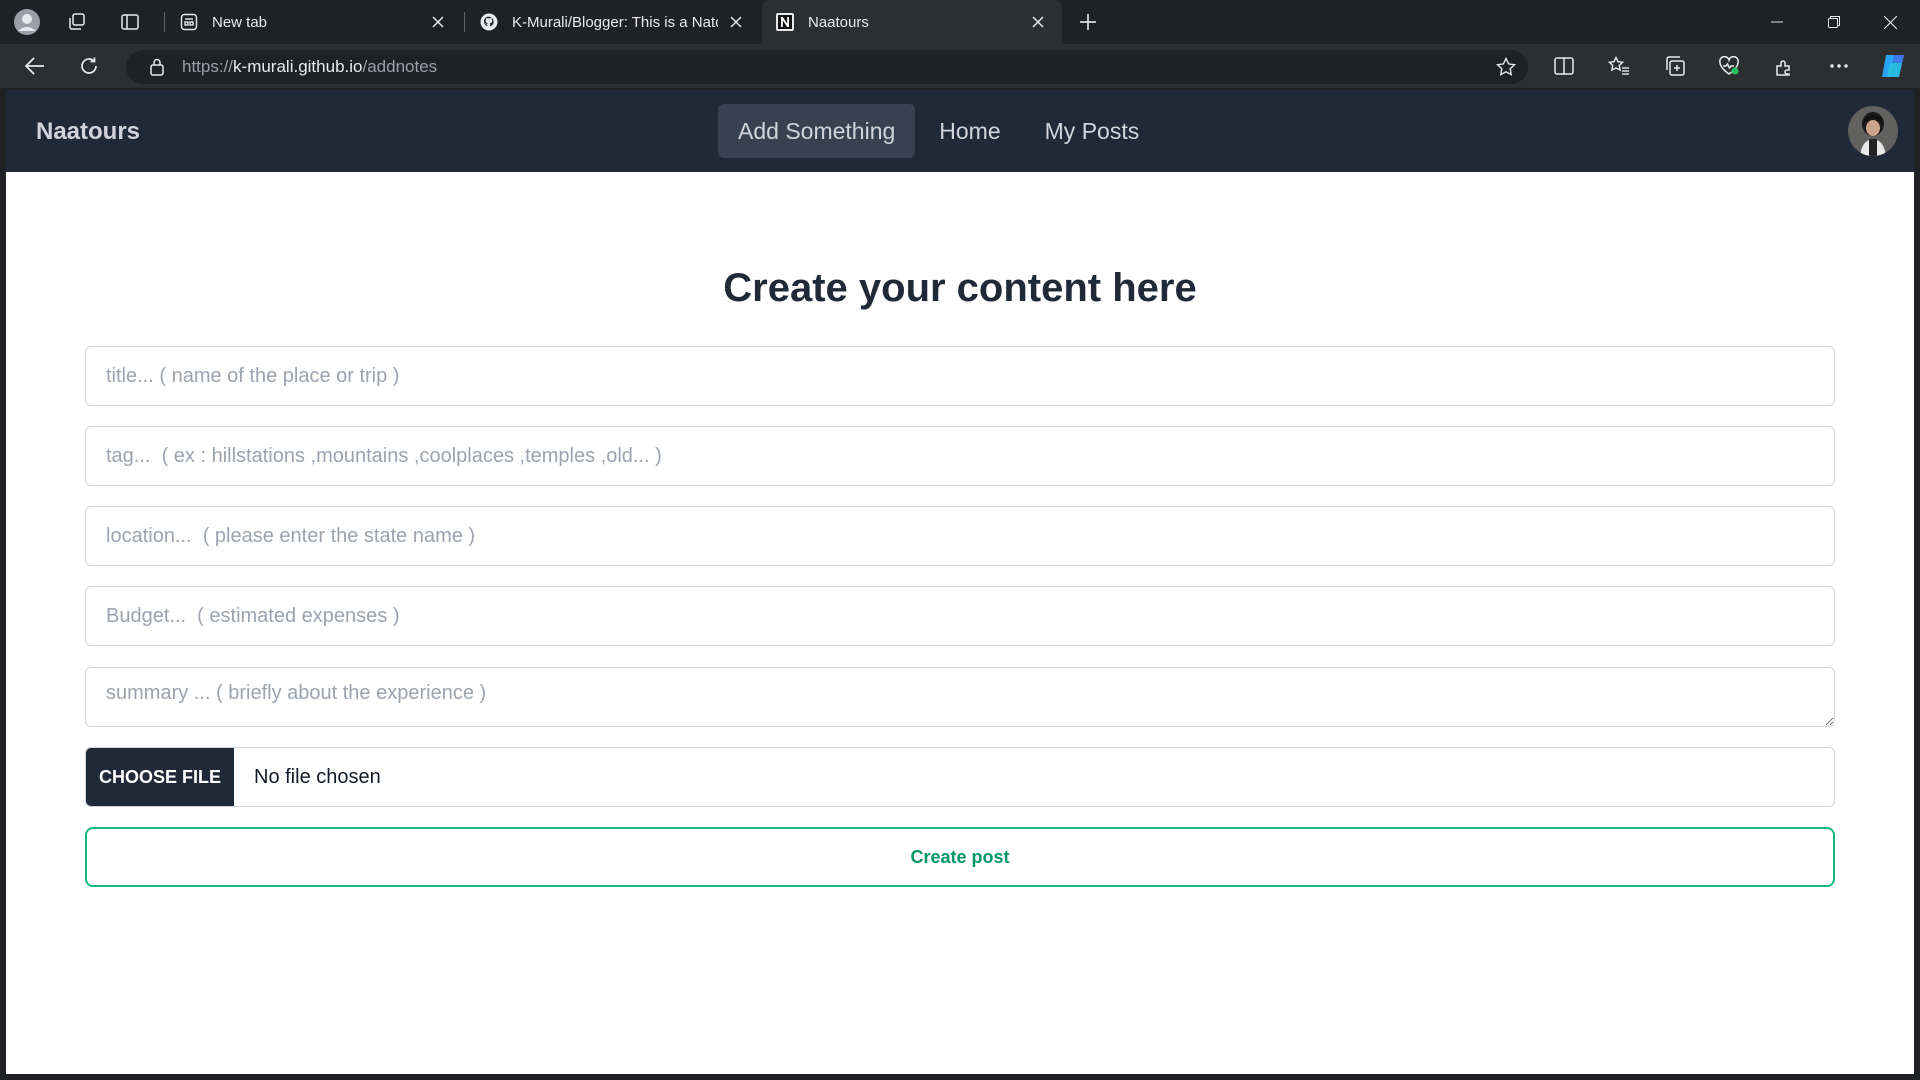 The width and height of the screenshot is (1920, 1080). I want to click on refresh-icon, so click(89, 66).